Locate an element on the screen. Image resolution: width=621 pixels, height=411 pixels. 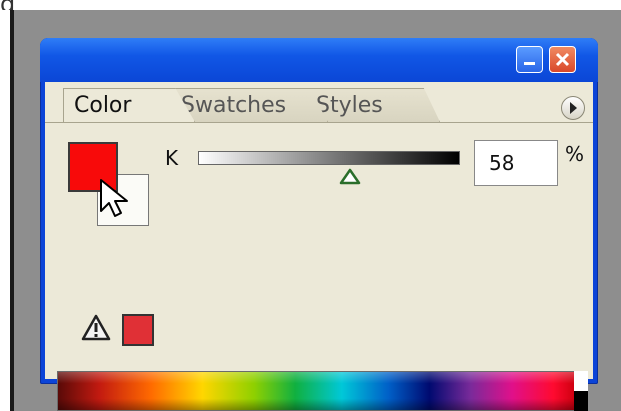
close-icon is located at coordinates (562, 59).